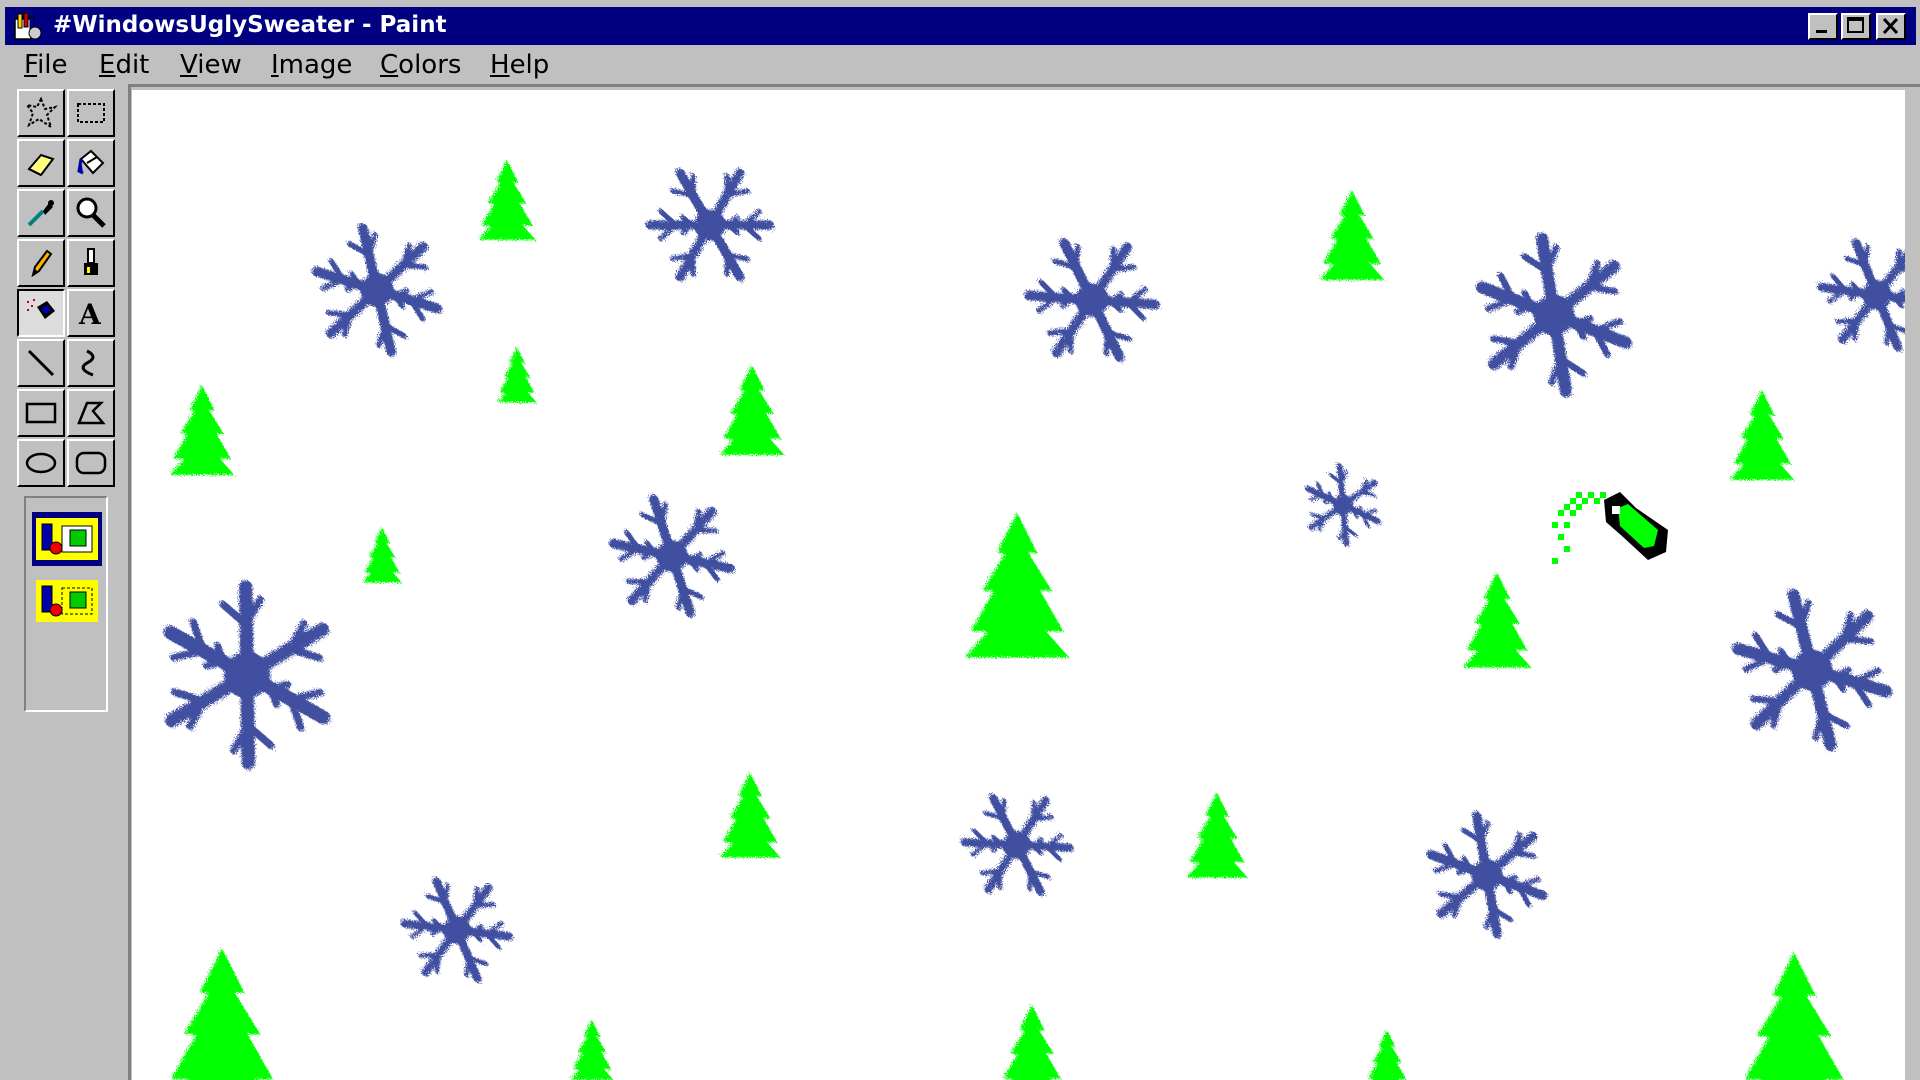 Image resolution: width=1920 pixels, height=1080 pixels. I want to click on close-button, so click(1891, 26).